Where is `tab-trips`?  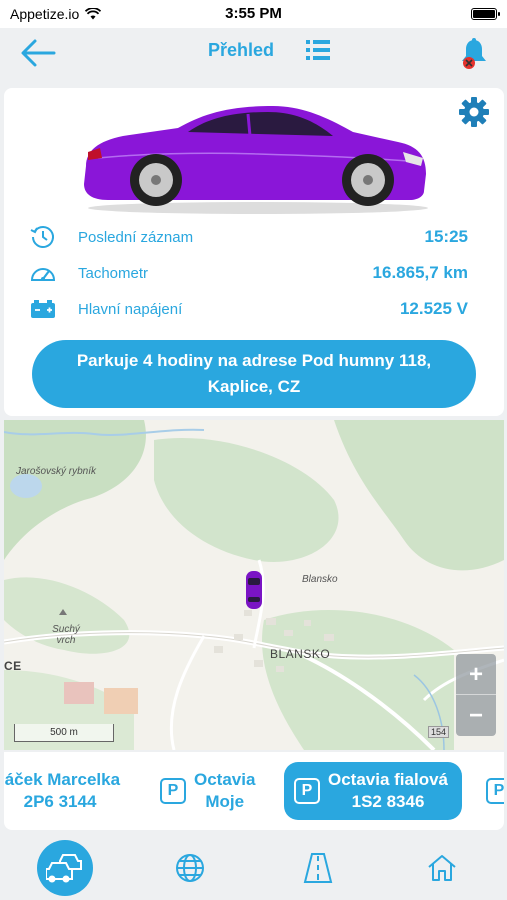 tab-trips is located at coordinates (318, 868).